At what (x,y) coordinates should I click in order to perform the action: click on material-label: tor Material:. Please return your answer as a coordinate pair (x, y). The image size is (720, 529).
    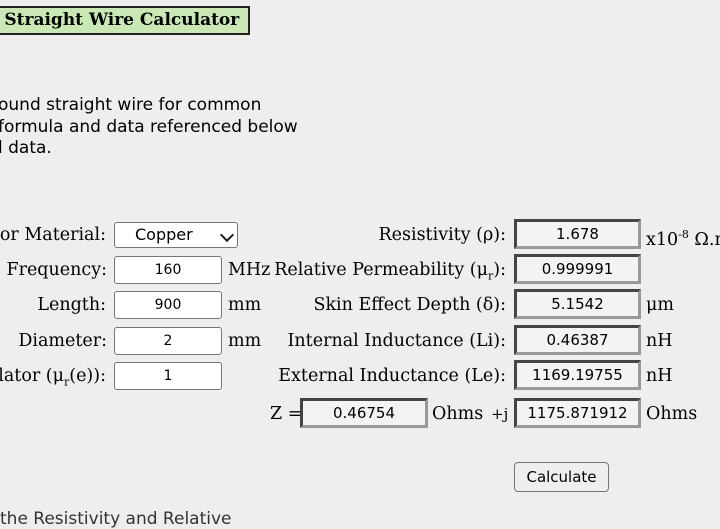
    Looking at the image, I should click on (53, 235).